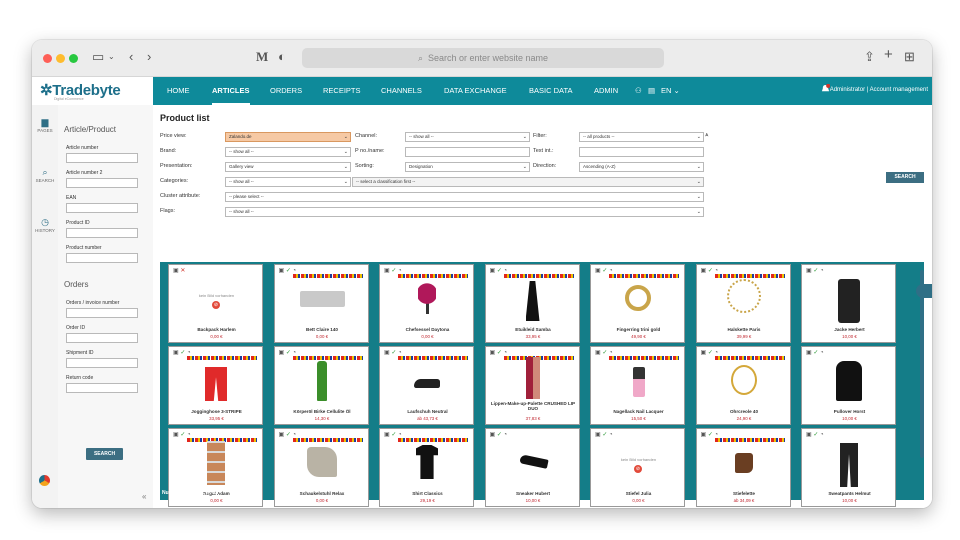 The width and height of the screenshot is (960, 540). What do you see at coordinates (149, 56) in the screenshot?
I see `forward-icon: ›` at bounding box center [149, 56].